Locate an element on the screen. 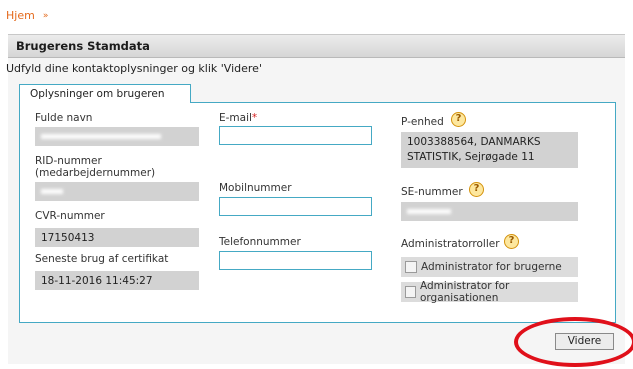 The image size is (633, 369). admin-org-option: Administrator for organisationen is located at coordinates (489, 292).